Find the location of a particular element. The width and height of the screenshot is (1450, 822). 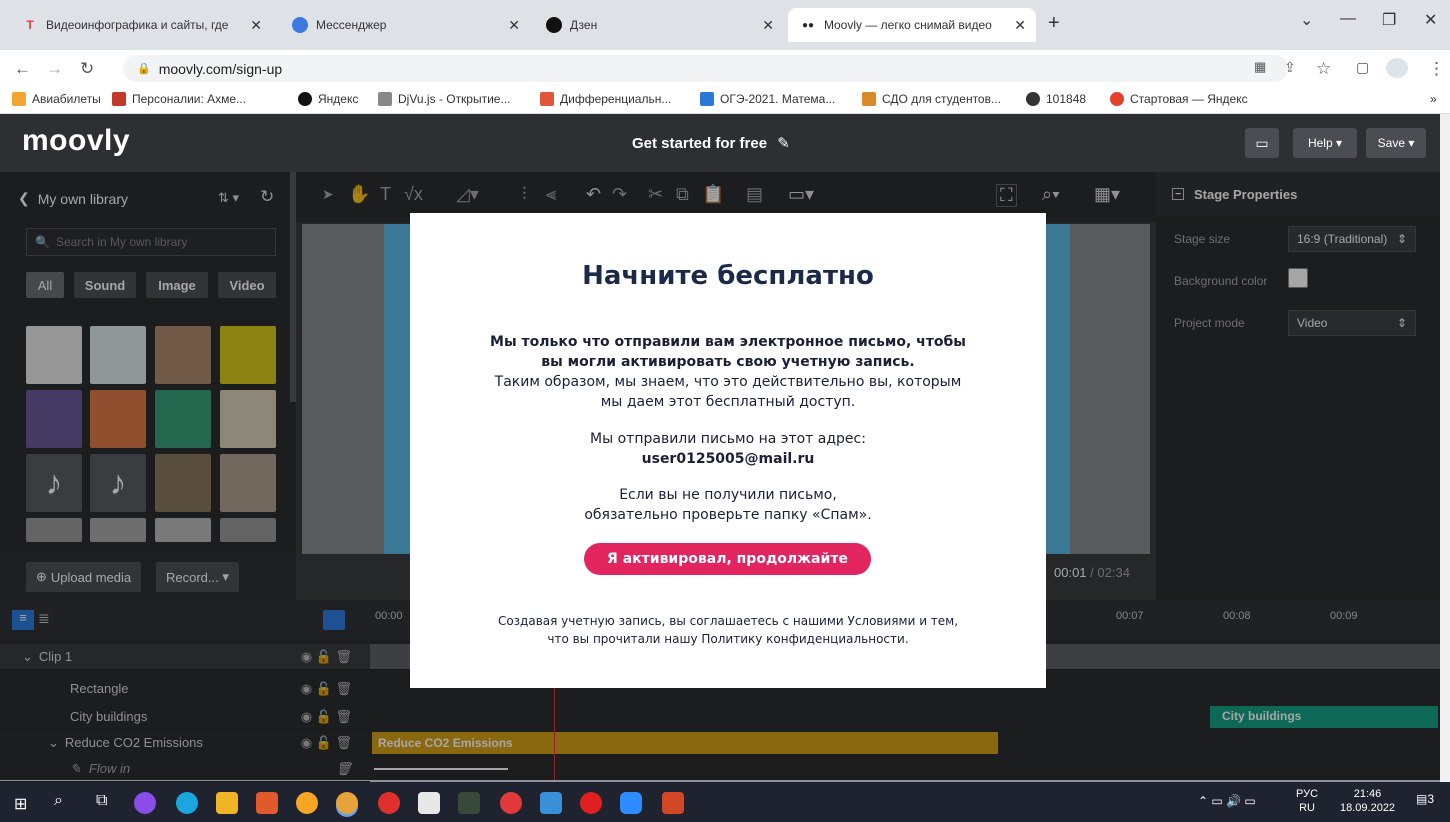

windows-start-icon: ⊞ is located at coordinates (20, 804).